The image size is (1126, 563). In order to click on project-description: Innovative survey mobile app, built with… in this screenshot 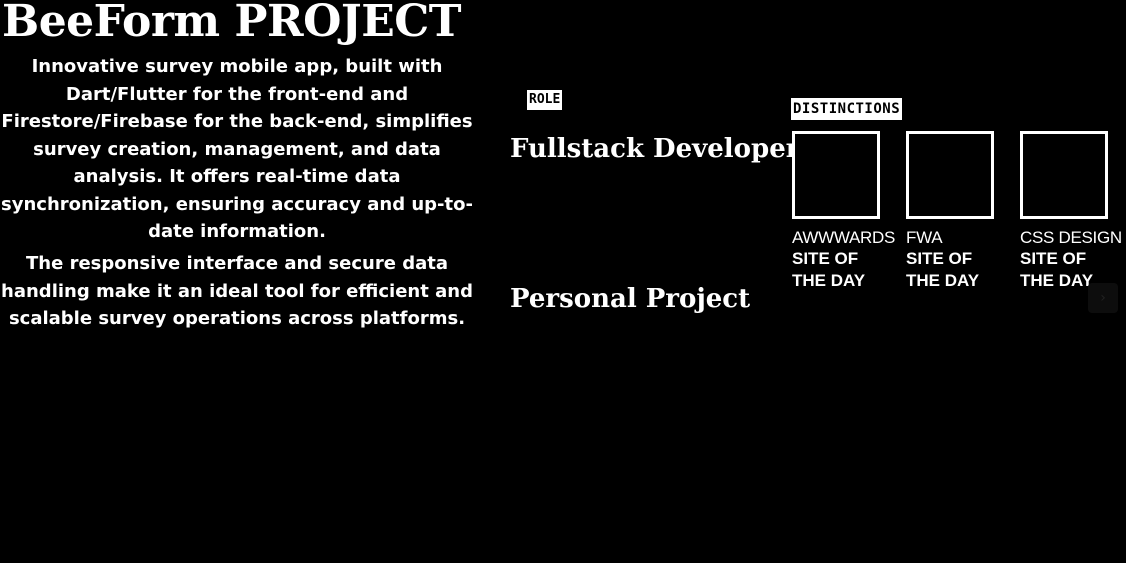, I will do `click(237, 149)`.